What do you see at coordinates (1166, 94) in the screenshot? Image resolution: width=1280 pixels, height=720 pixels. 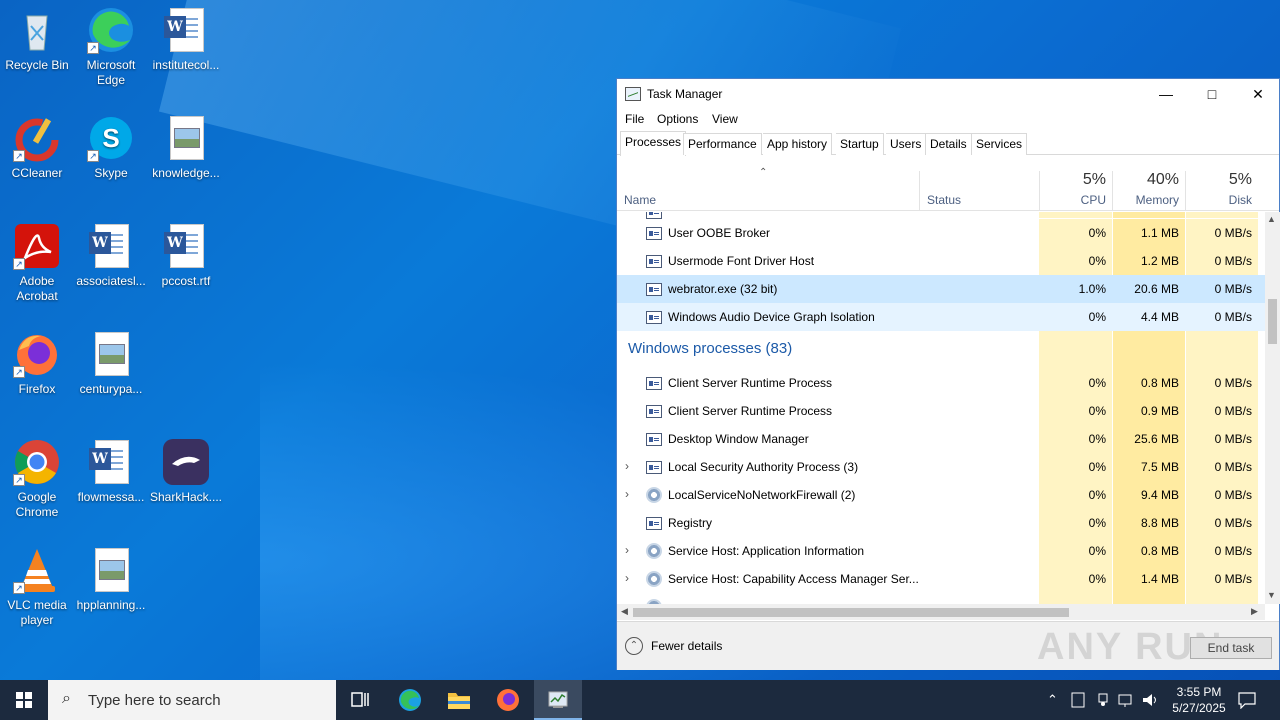 I see `minimize-button: —` at bounding box center [1166, 94].